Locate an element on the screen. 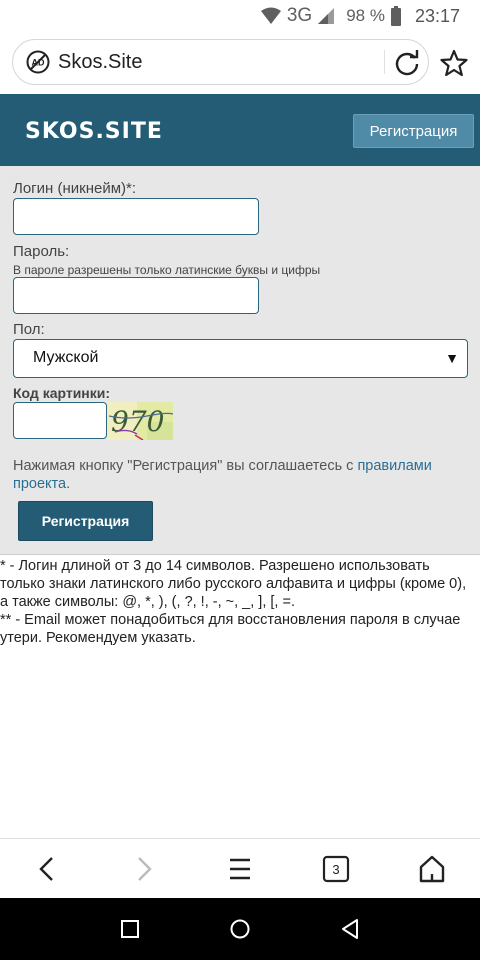  terms-end: . is located at coordinates (68, 484).